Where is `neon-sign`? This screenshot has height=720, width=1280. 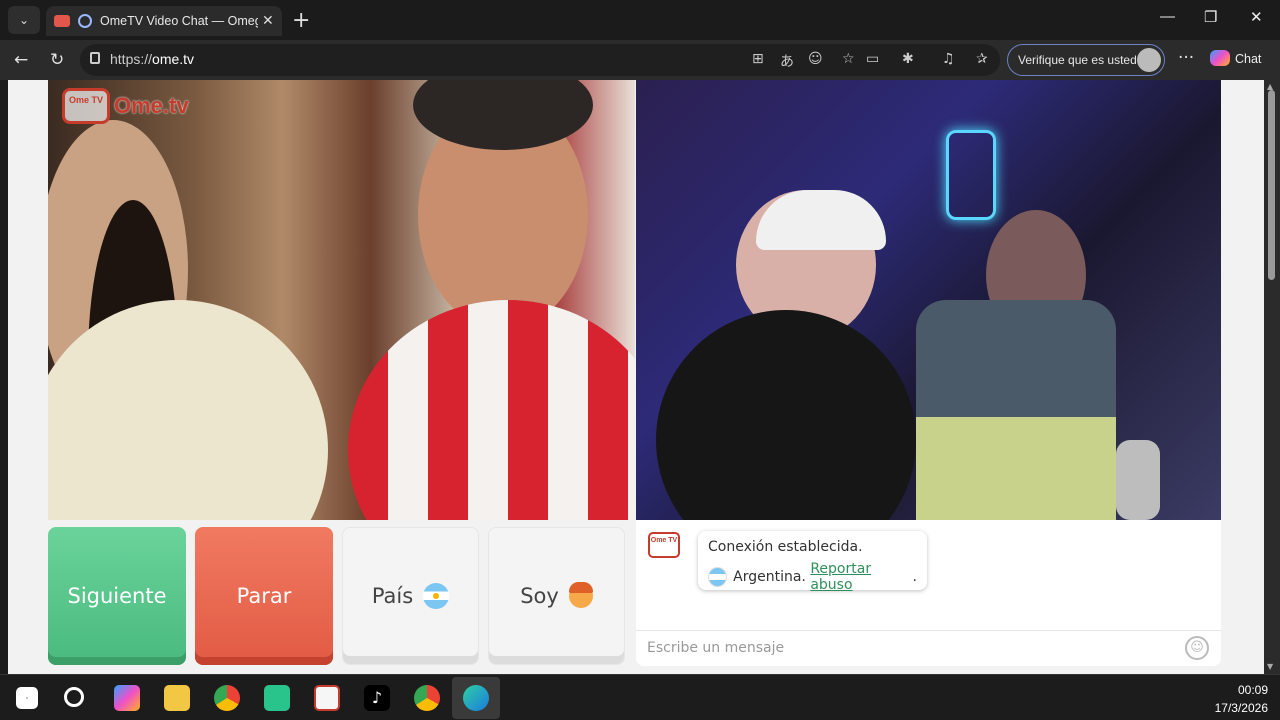
neon-sign is located at coordinates (971, 175).